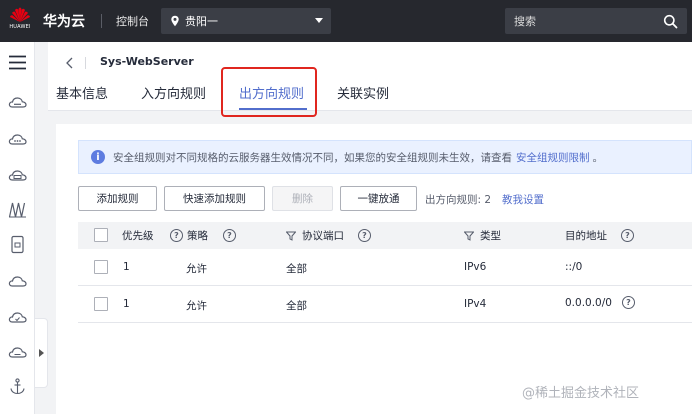 The width and height of the screenshot is (692, 414). I want to click on column-type: 类型, so click(482, 235).